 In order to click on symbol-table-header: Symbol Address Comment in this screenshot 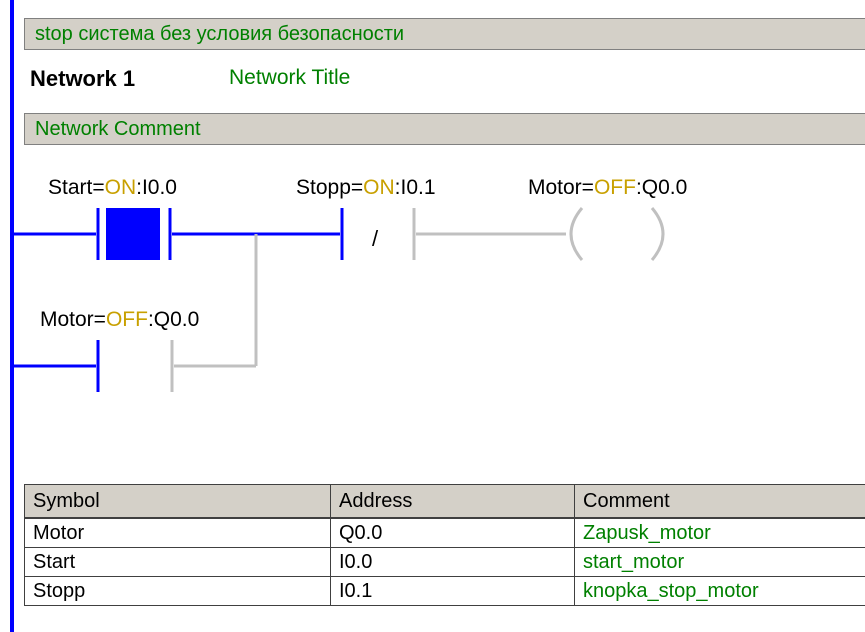, I will do `click(444, 501)`.